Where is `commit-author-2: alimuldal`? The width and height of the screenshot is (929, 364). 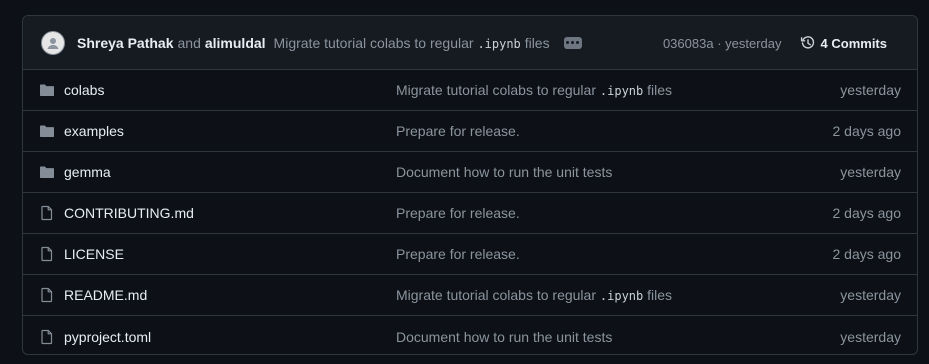
commit-author-2: alimuldal is located at coordinates (235, 43).